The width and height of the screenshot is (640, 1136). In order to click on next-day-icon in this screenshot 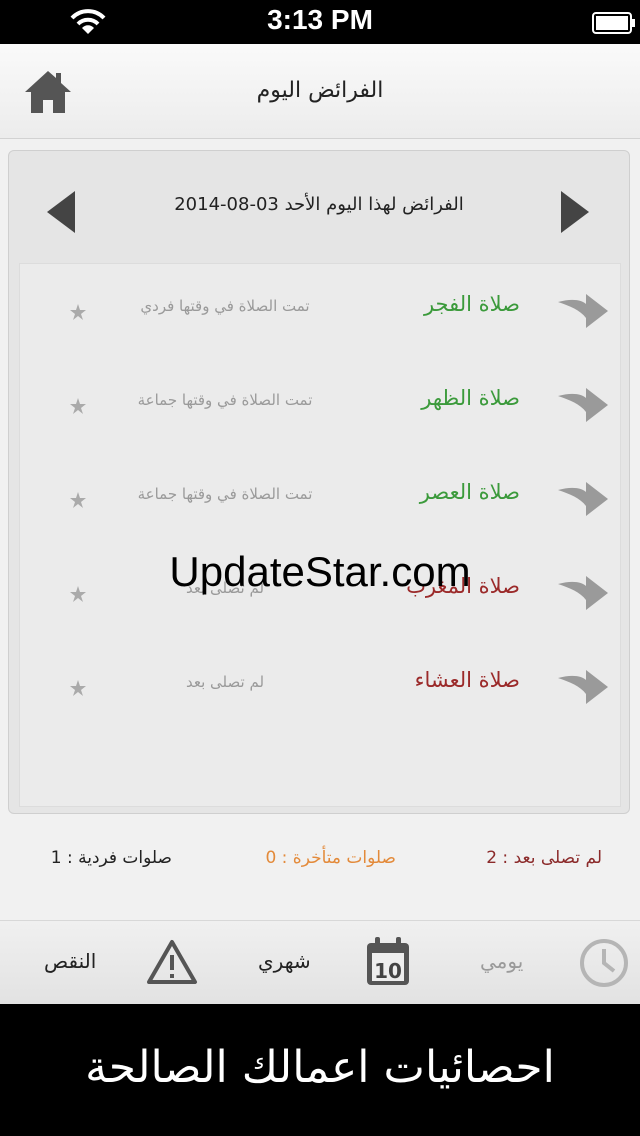, I will do `click(575, 212)`.